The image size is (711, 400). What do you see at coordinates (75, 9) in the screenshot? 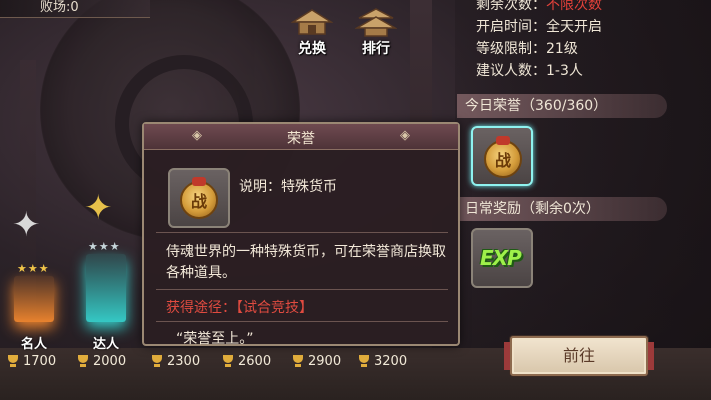
I see `loss-counter: 败场:0` at bounding box center [75, 9].